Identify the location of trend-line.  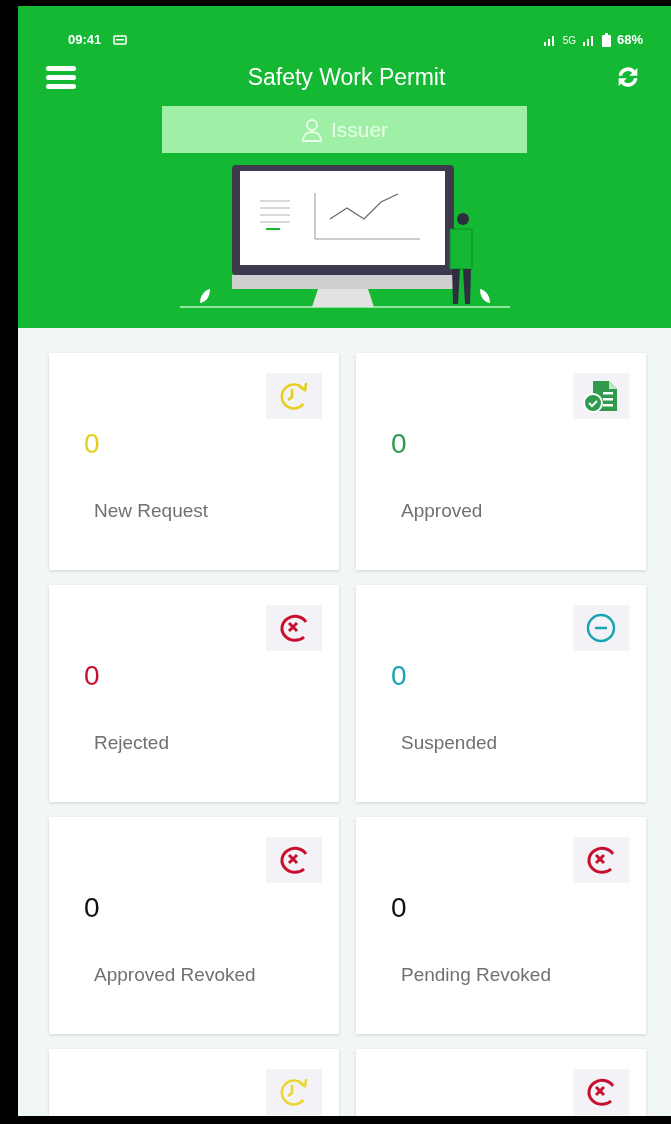
(363, 206).